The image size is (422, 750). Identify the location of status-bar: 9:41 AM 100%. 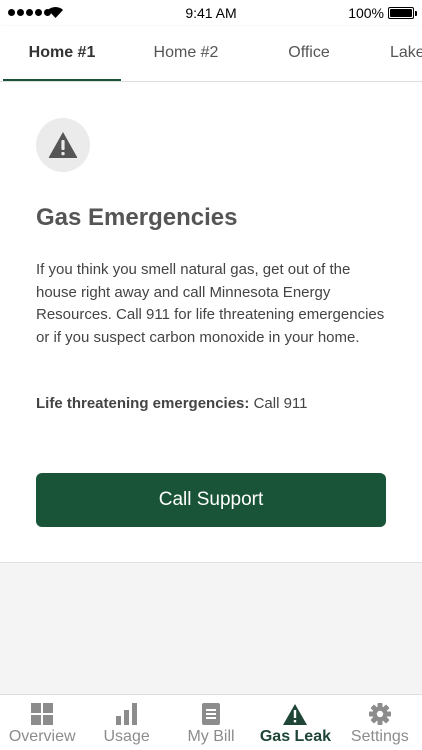
(211, 13).